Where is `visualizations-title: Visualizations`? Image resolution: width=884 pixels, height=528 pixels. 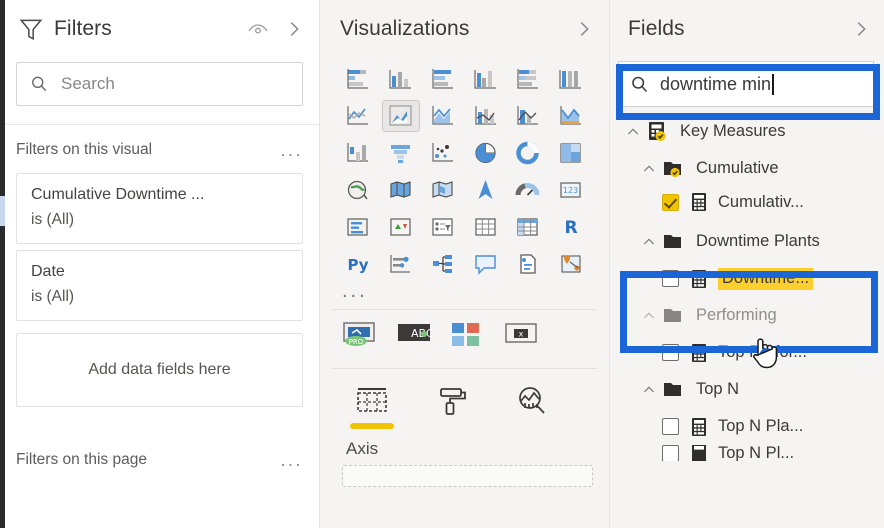
visualizations-title: Visualizations is located at coordinates (405, 28).